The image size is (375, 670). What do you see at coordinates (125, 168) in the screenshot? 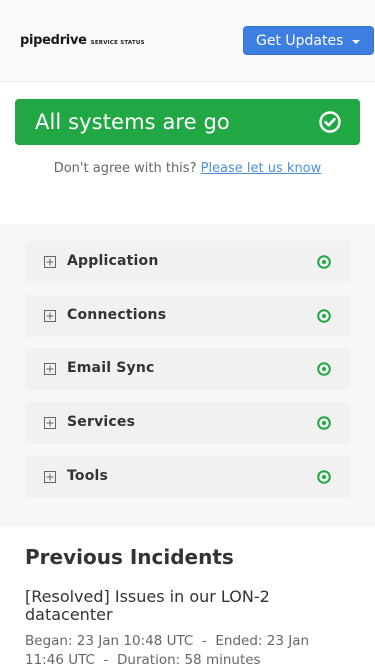
I see `disagree-text: Don't agree with this?` at bounding box center [125, 168].